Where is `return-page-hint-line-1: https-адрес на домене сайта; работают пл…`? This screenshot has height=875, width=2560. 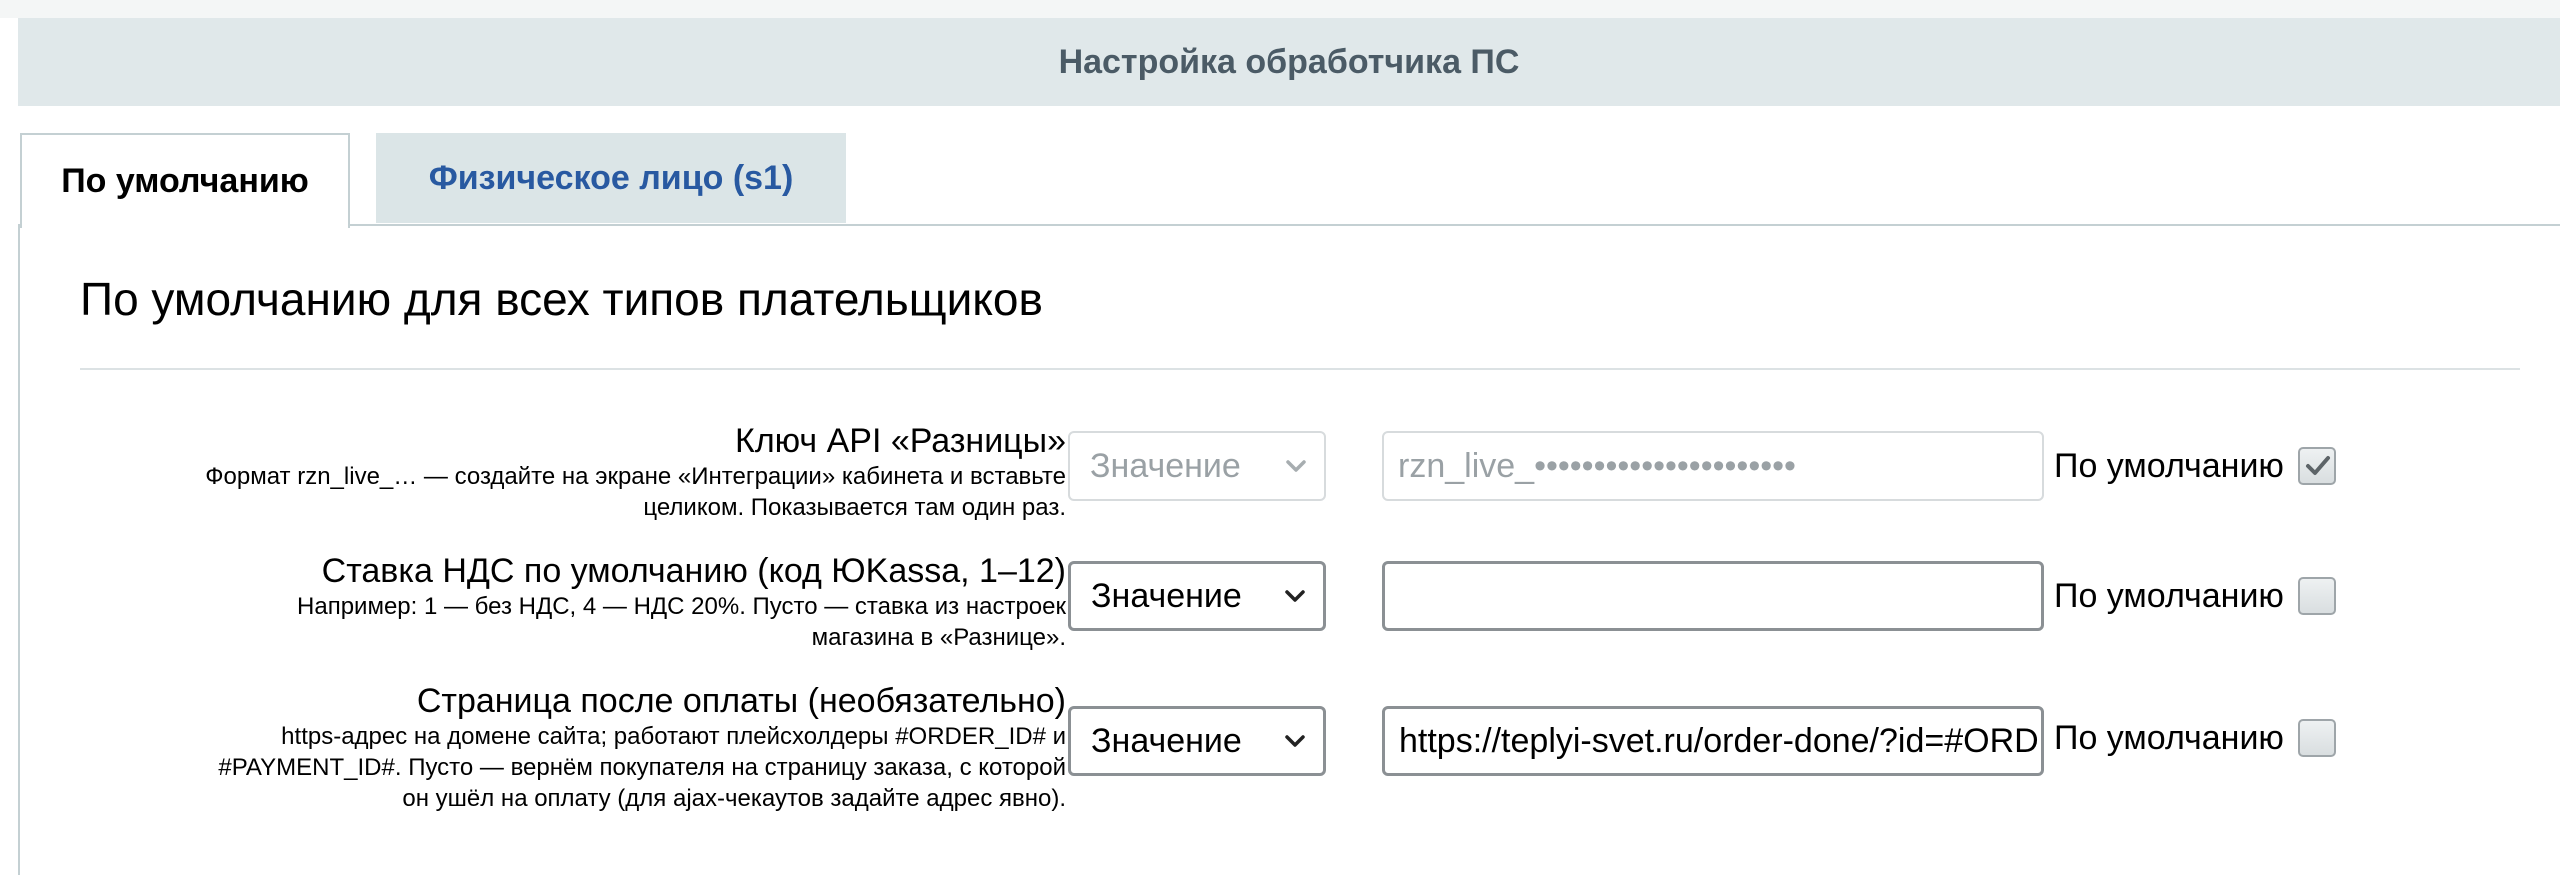
return-page-hint-line-1: https-адрес на домене сайта; работают пл… is located at coordinates (673, 736).